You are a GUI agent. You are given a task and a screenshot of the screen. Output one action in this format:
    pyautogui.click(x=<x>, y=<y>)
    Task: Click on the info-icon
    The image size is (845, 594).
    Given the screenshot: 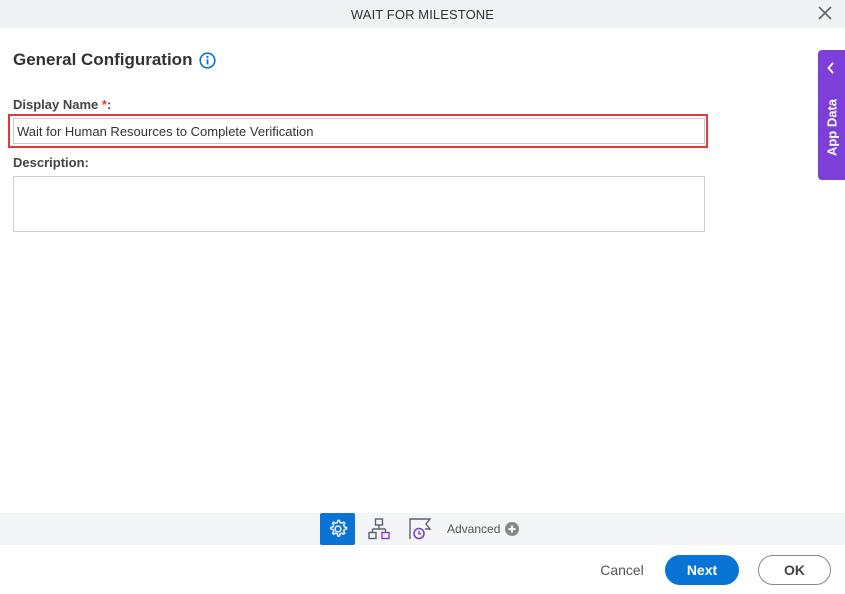 What is the action you would take?
    pyautogui.click(x=207, y=60)
    